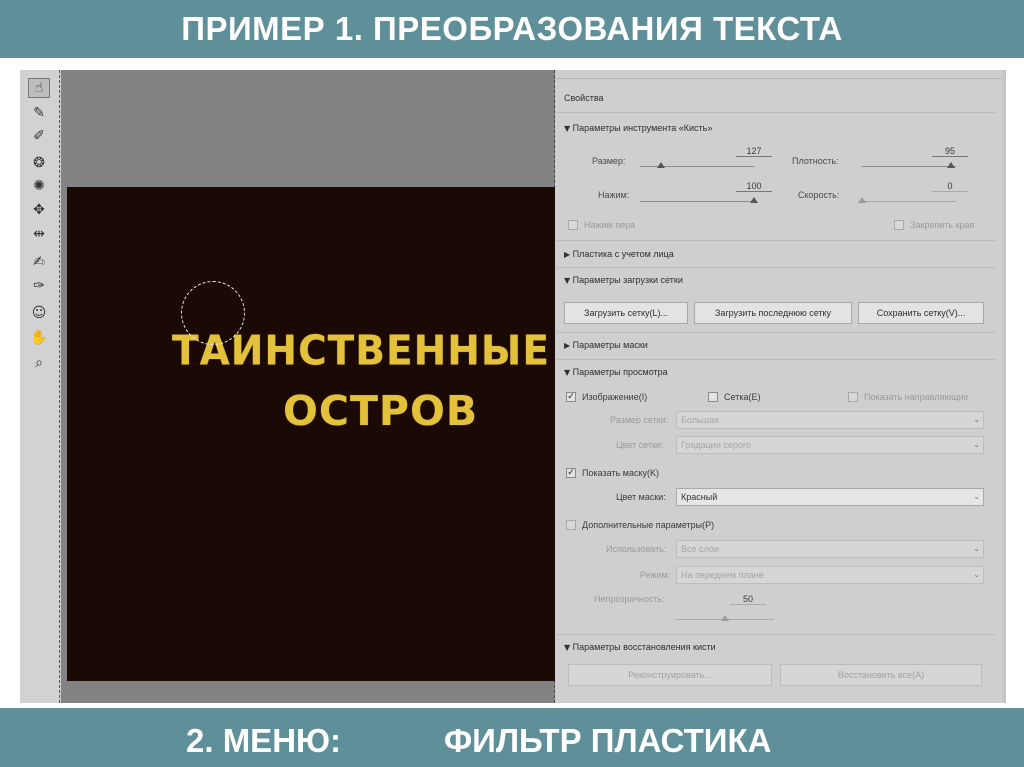  Describe the element at coordinates (754, 186) in the screenshot. I see `pressure-value: 100` at that location.